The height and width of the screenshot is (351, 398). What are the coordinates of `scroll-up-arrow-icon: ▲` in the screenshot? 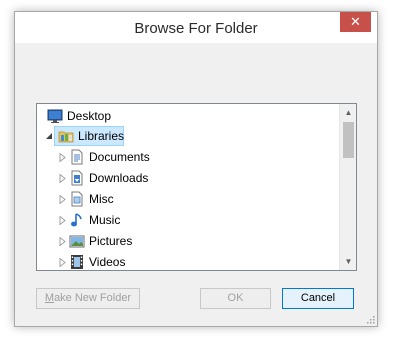 It's located at (348, 112).